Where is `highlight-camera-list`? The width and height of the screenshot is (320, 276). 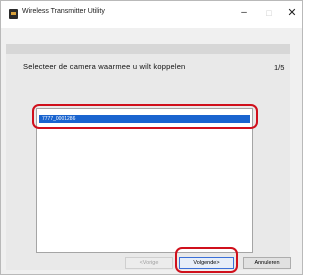 highlight-camera-list is located at coordinates (145, 116).